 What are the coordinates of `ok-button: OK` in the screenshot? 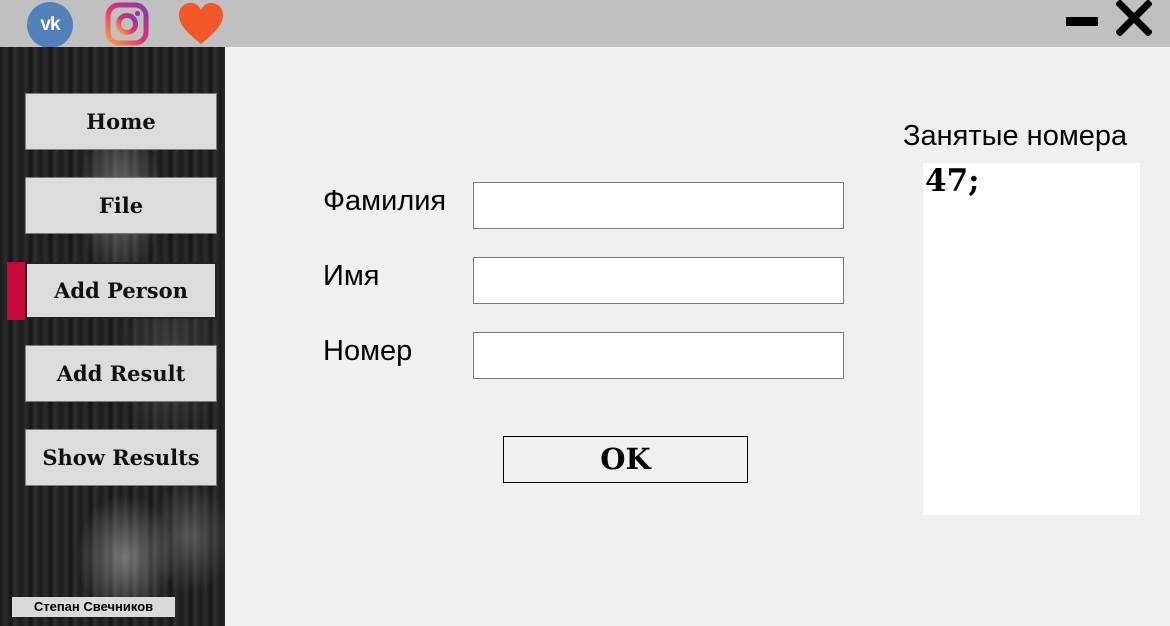 It's located at (625, 459).